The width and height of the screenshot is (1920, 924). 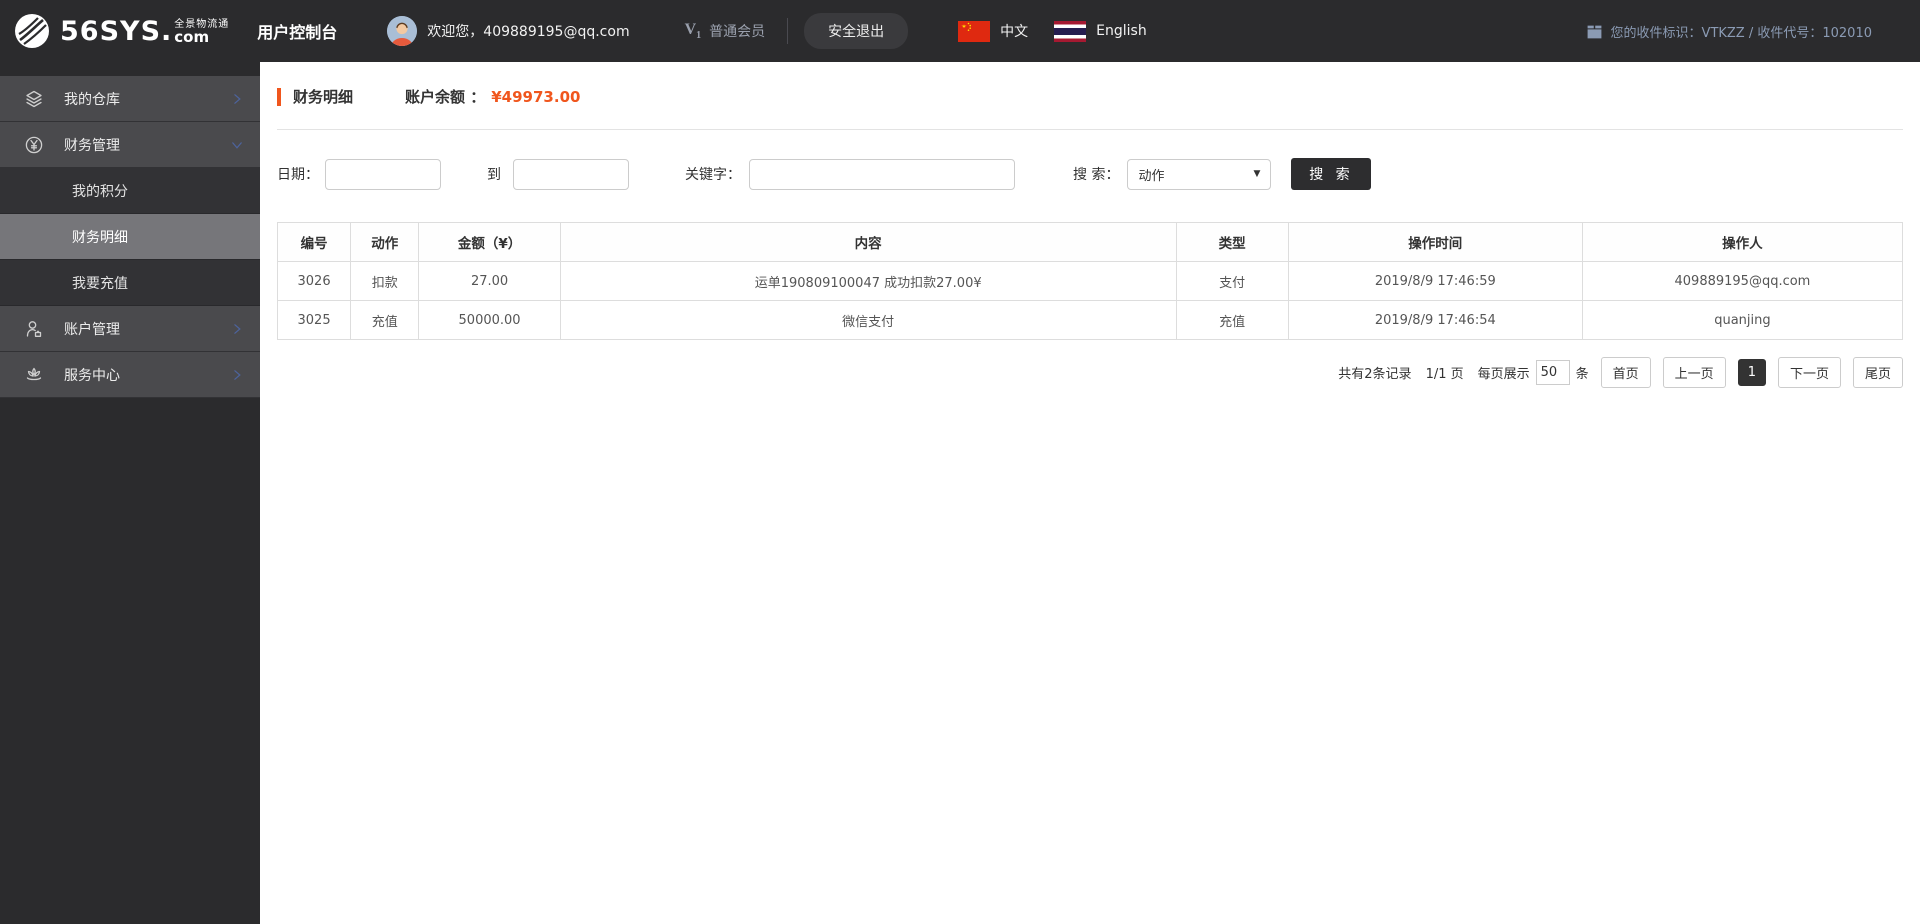 I want to click on sidebar-item-service: 服务中心, so click(x=130, y=375).